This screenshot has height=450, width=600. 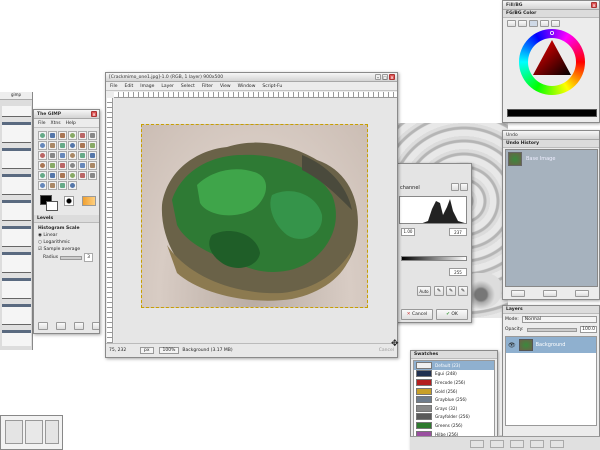 I want to click on levels-gamma-field: 1.00, so click(x=408, y=232).